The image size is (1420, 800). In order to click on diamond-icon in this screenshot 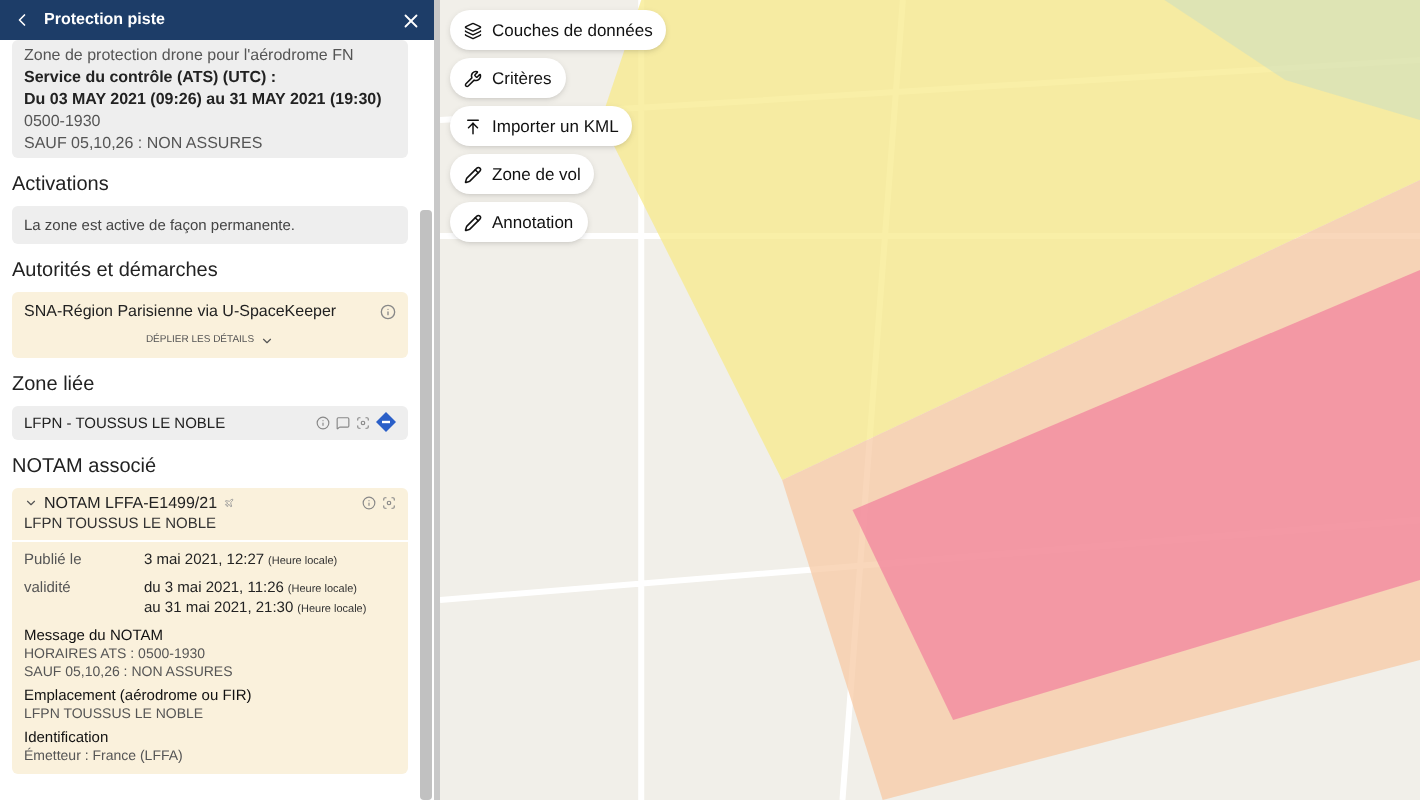, I will do `click(386, 422)`.